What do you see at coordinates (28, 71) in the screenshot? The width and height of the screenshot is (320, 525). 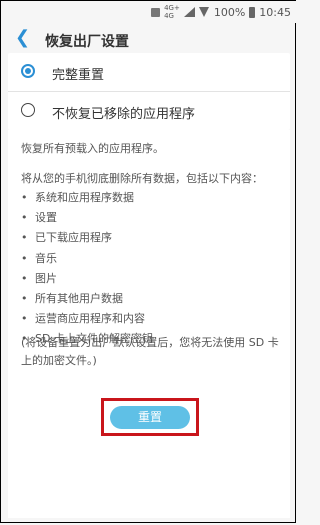 I see `radio-selected-icon` at bounding box center [28, 71].